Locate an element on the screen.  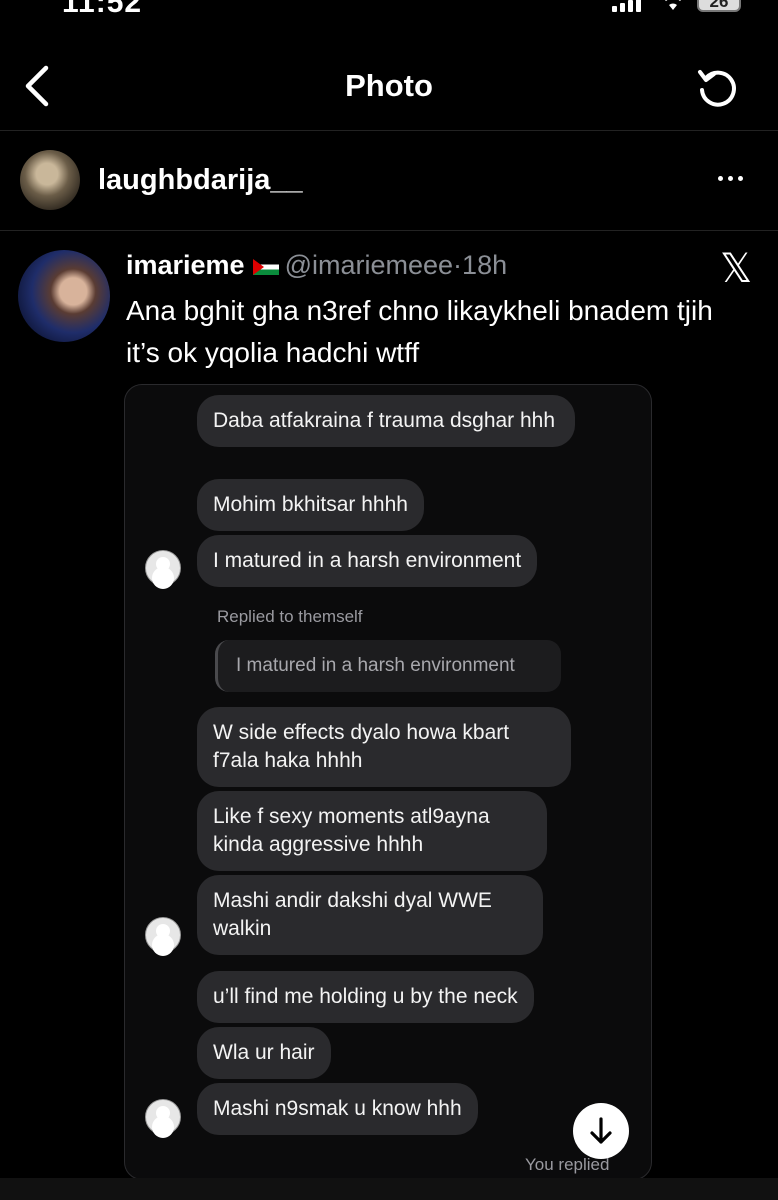
quoted-message: I matured in a harsh environment is located at coordinates (388, 666).